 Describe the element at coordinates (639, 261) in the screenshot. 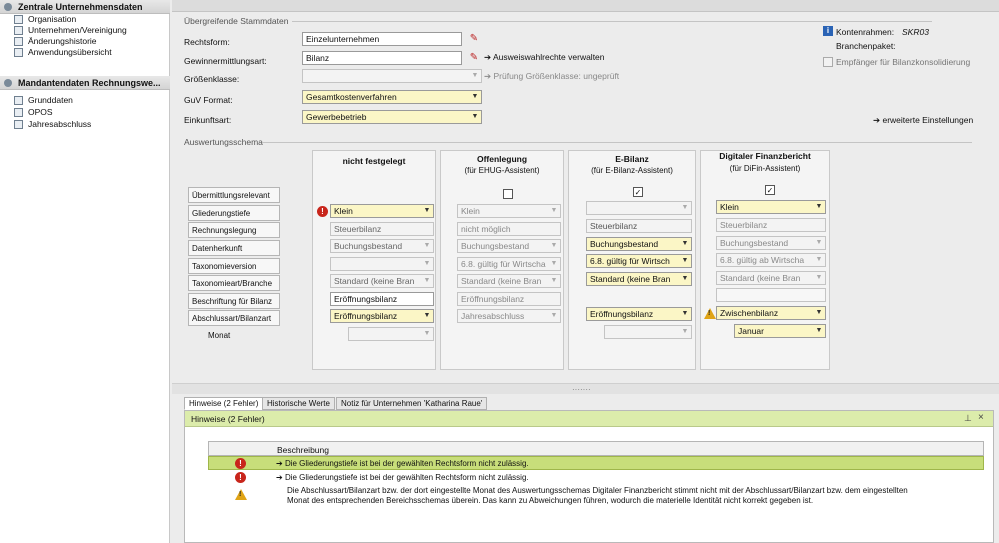

I see `col3-taxonomieversion-select: 6.8. gültig für Wirtsch ▼` at that location.